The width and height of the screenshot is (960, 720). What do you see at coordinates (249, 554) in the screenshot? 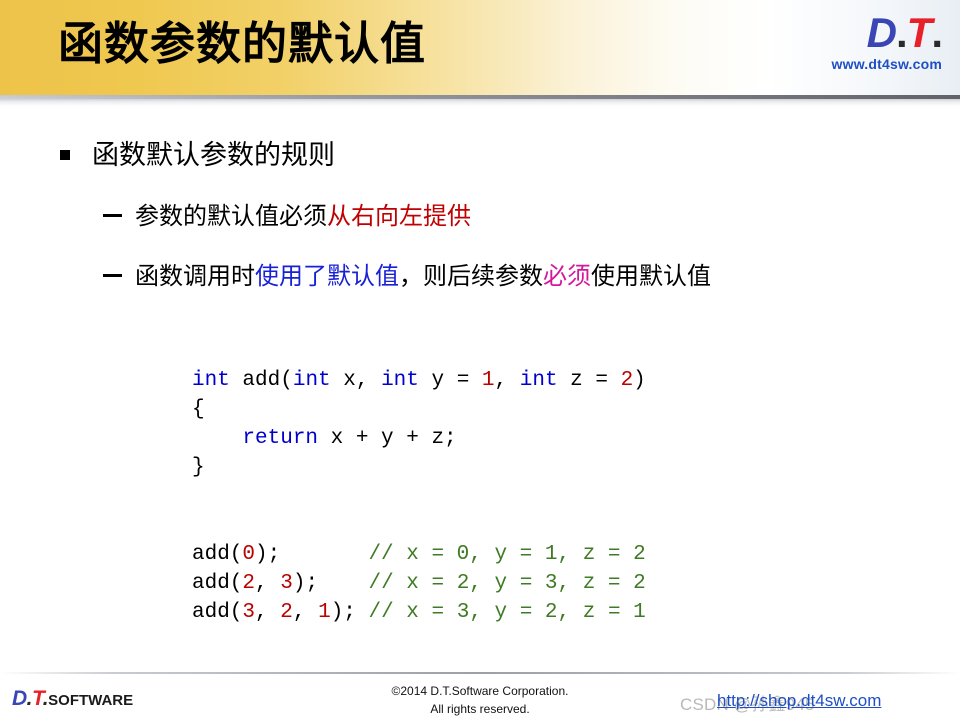
I see `code-call1-arg0: 0` at bounding box center [249, 554].